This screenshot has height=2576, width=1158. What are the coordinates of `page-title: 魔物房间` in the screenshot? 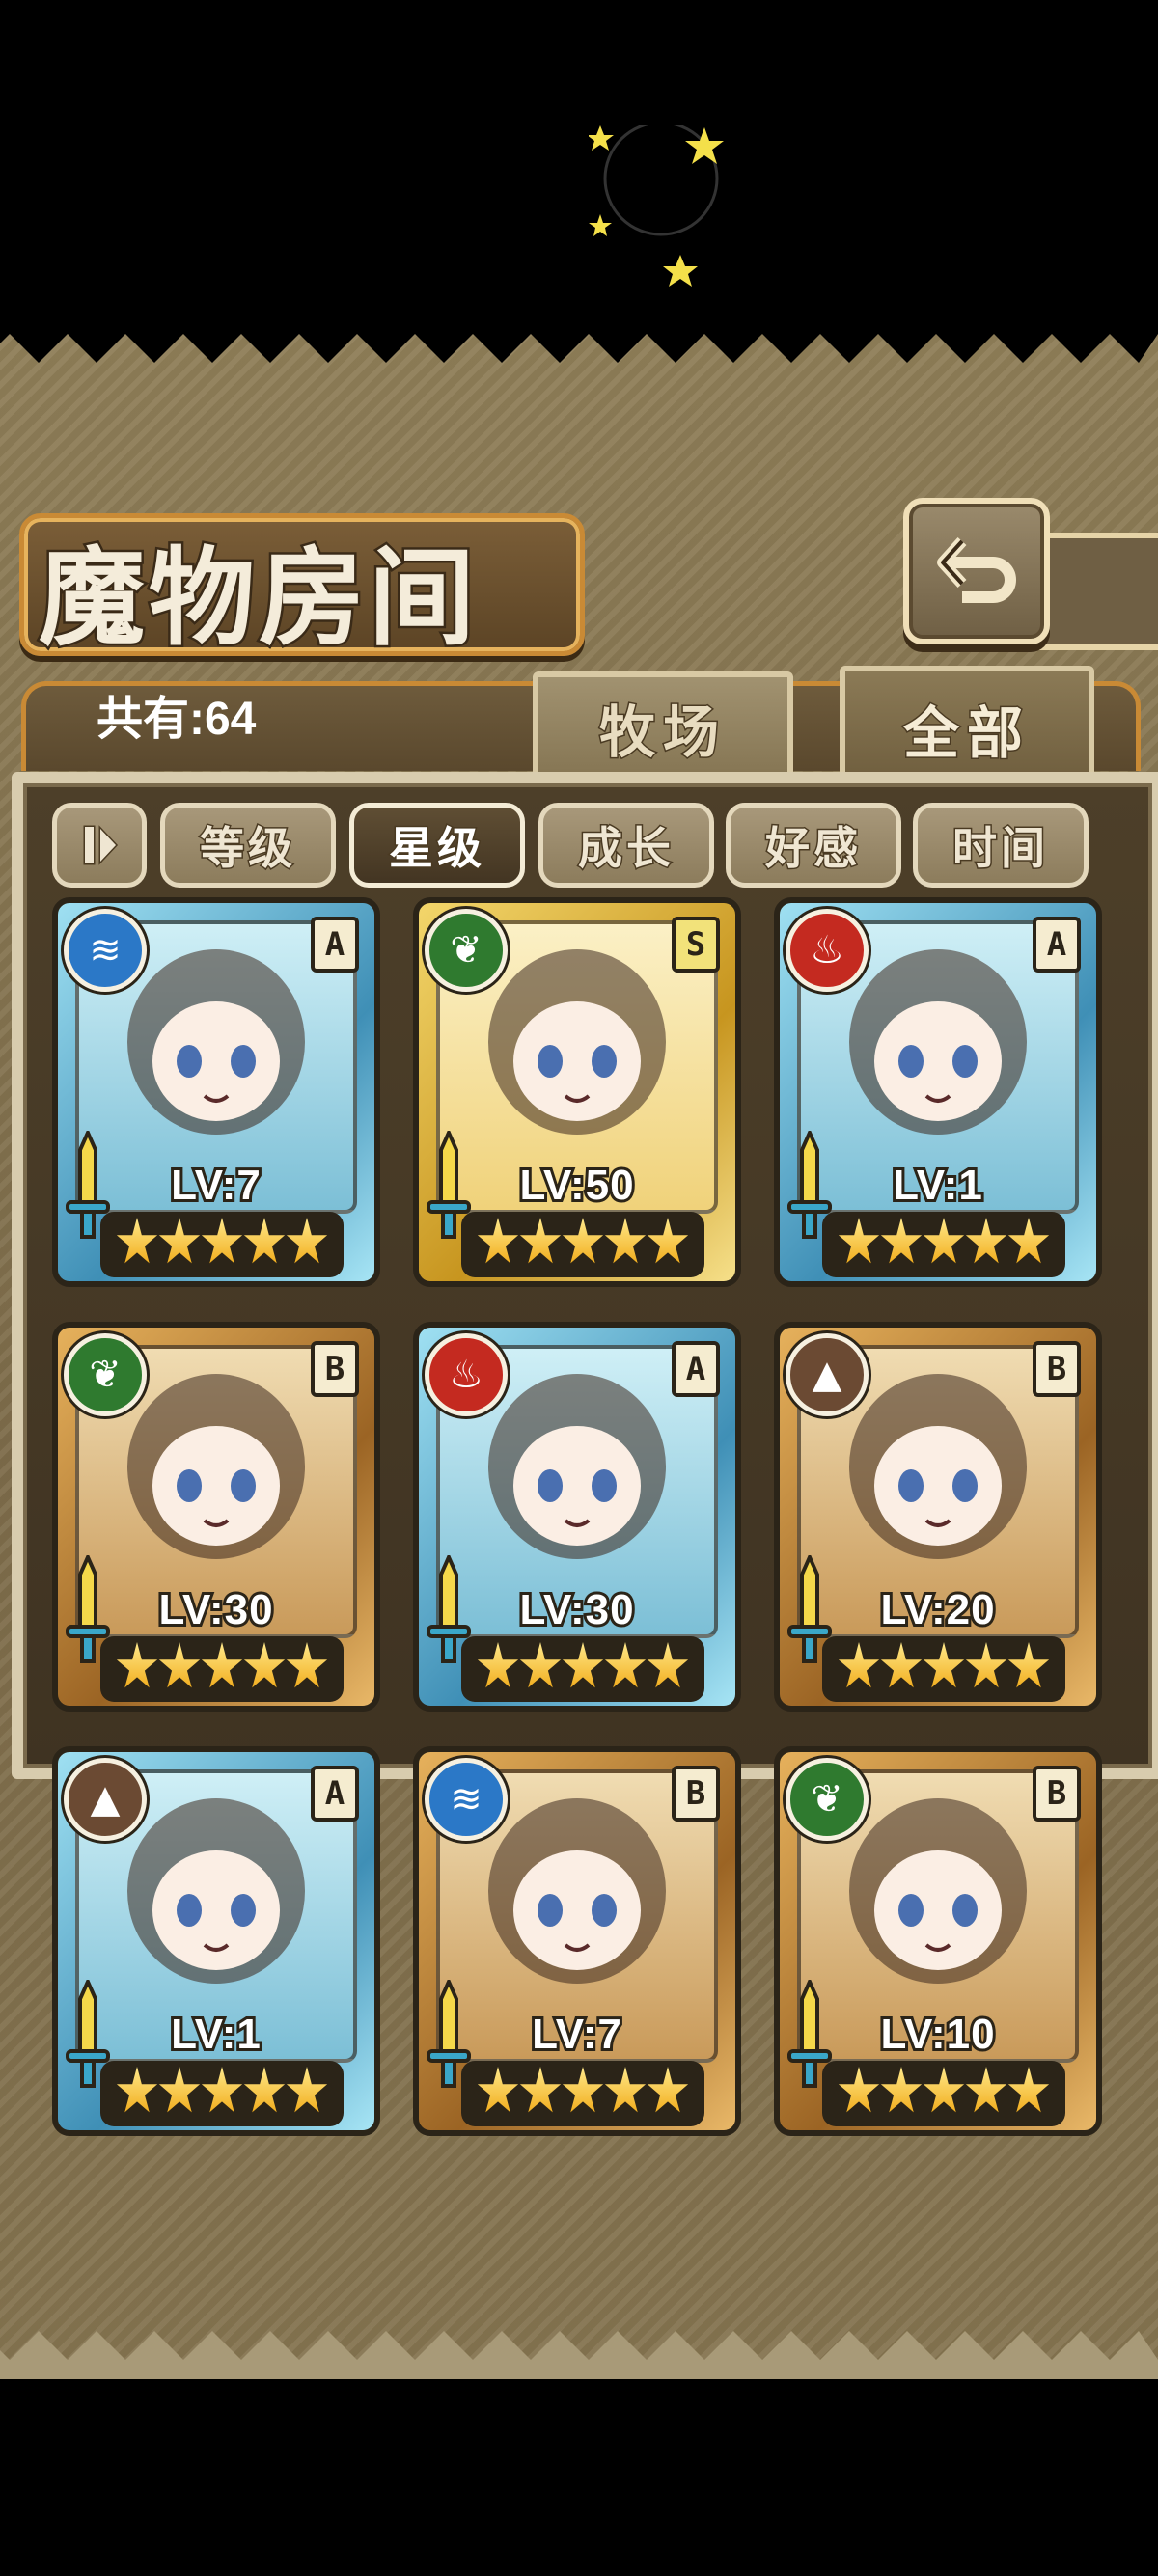 It's located at (258, 598).